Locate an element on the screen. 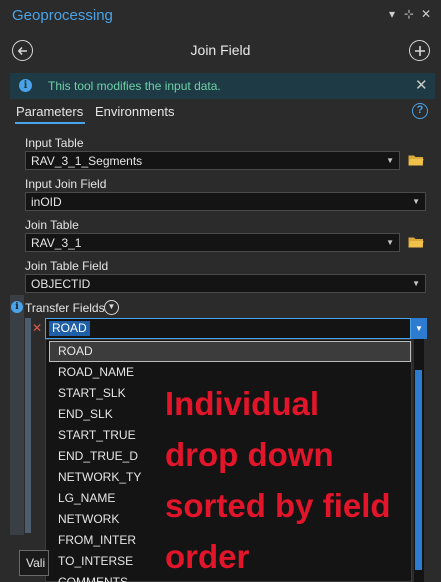  join-table-select: RAV_3_1 ▼ is located at coordinates (212, 242).